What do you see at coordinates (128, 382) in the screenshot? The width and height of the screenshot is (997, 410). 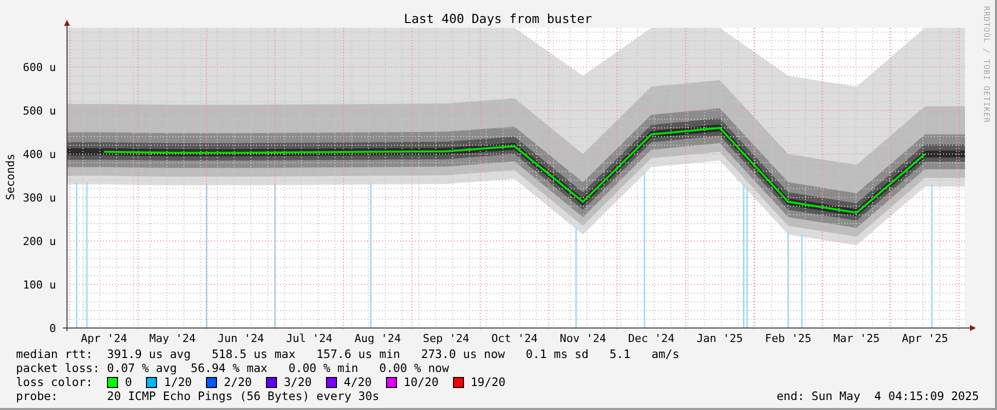 I see `loss-label: 0` at bounding box center [128, 382].